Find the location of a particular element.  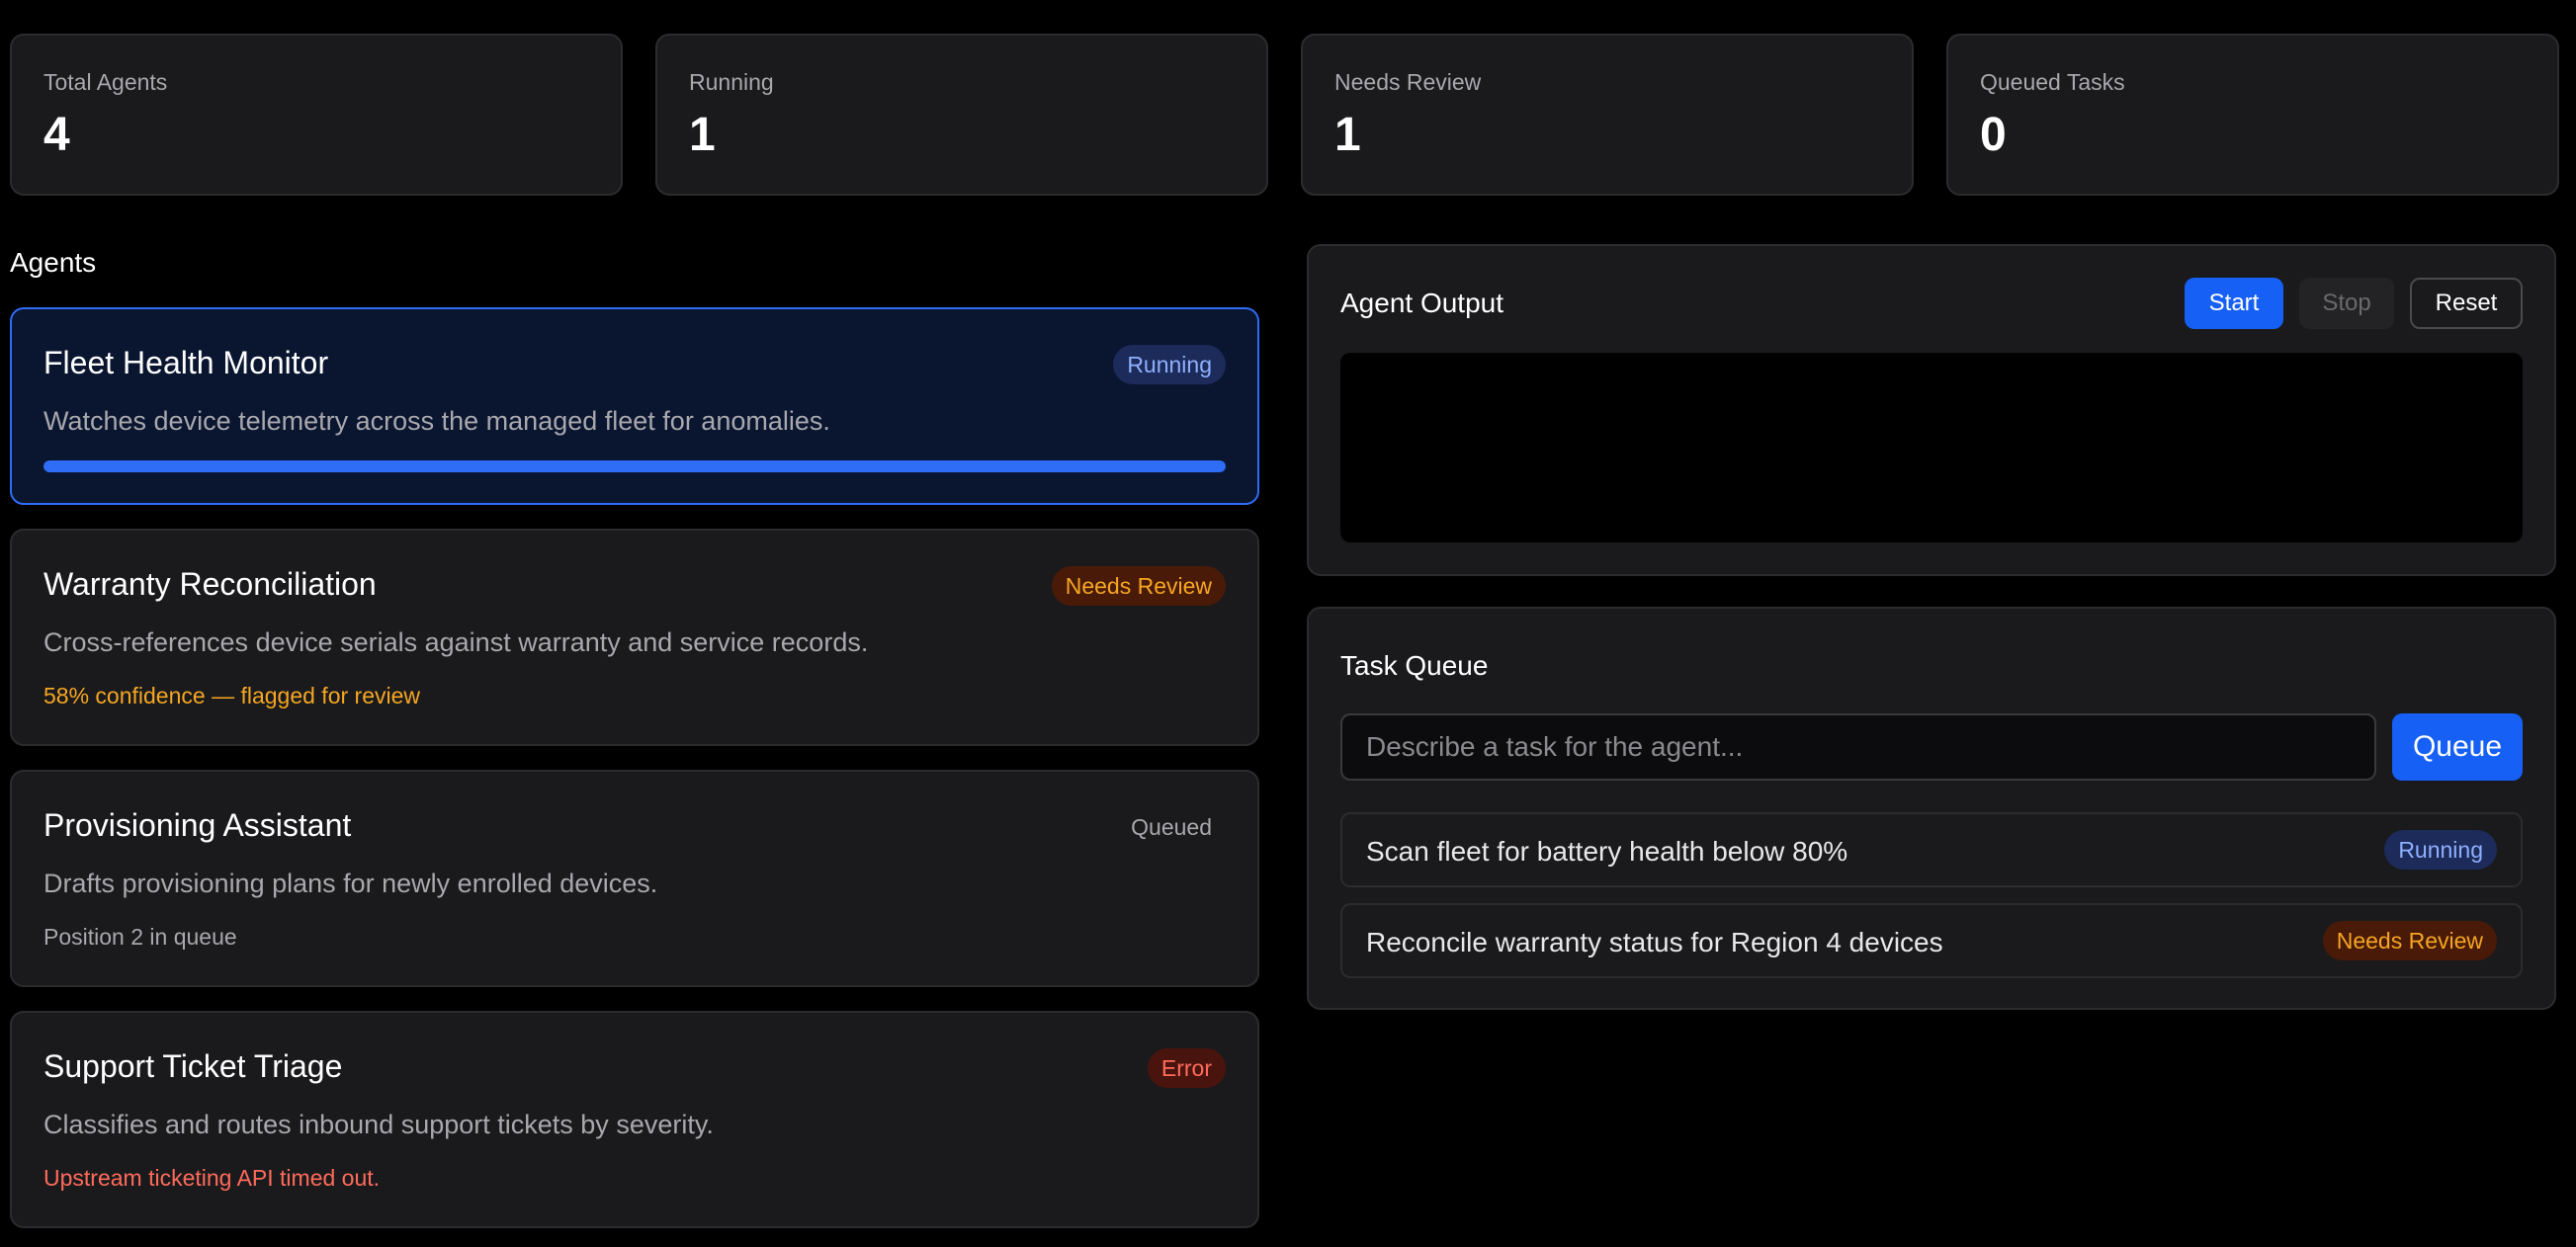

agent-output-panel: Agent Output Start Stop Reset is located at coordinates (1931, 410).